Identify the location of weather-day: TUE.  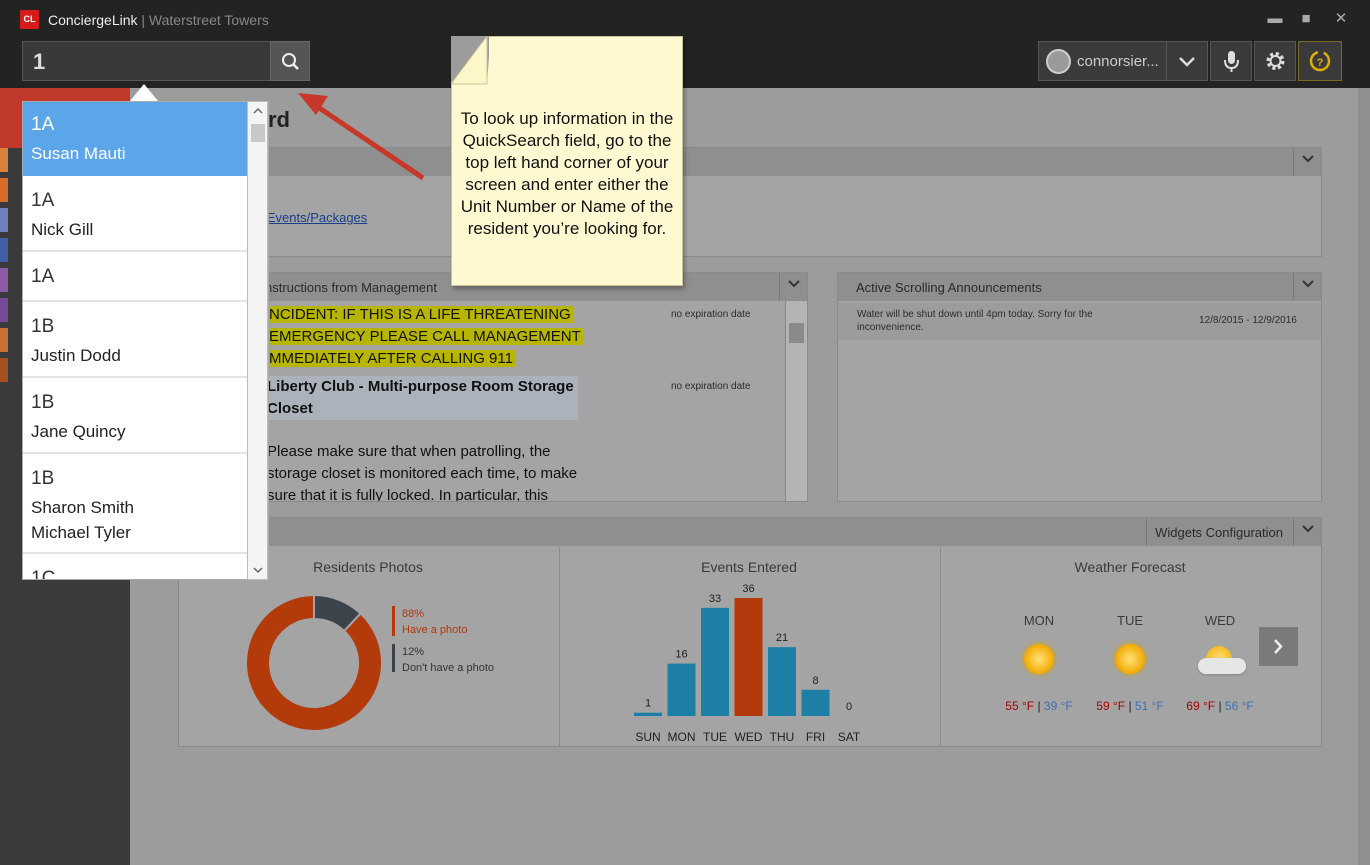
(1130, 620).